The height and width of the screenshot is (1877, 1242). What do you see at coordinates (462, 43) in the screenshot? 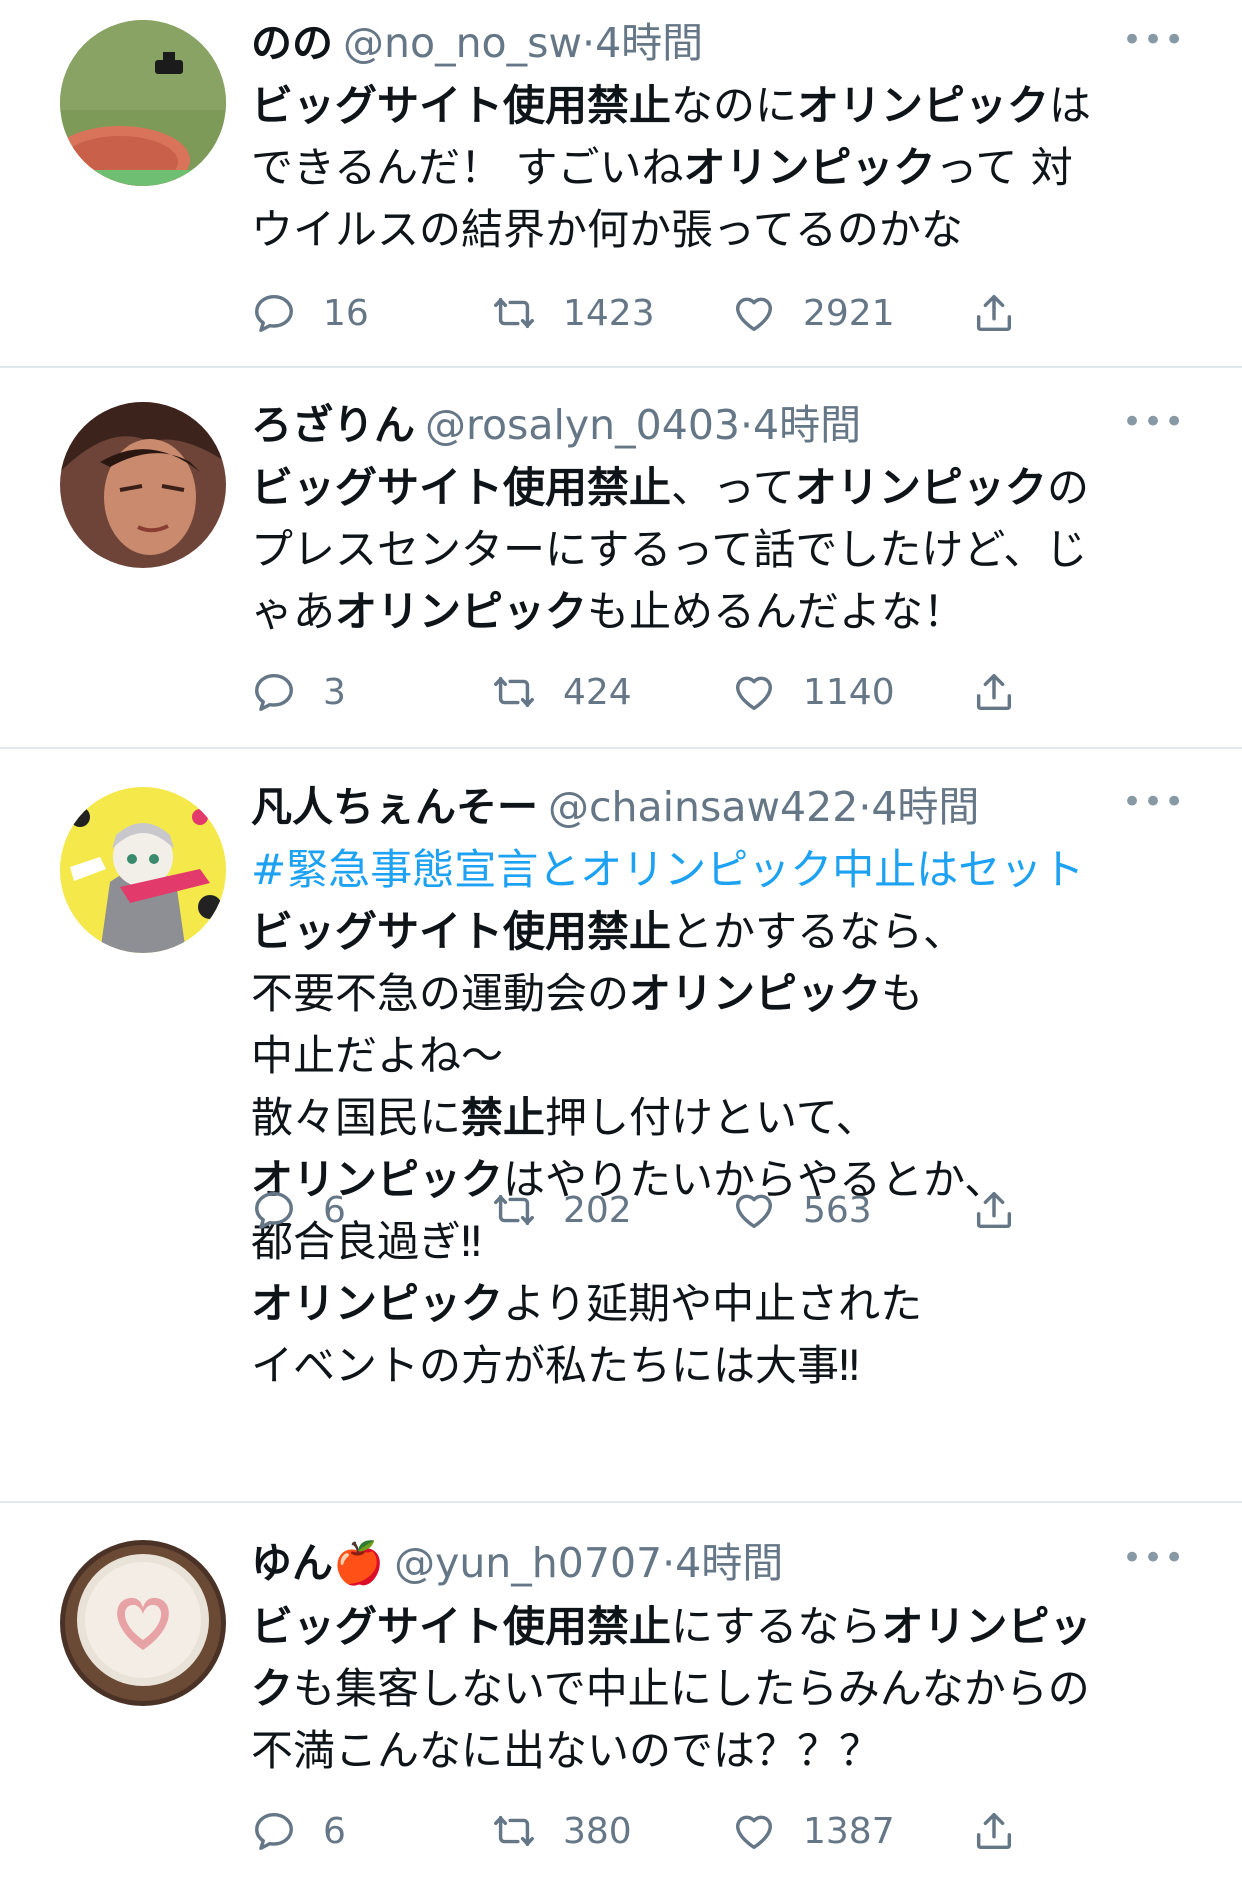
I see `user-handle: @no_no_sw` at bounding box center [462, 43].